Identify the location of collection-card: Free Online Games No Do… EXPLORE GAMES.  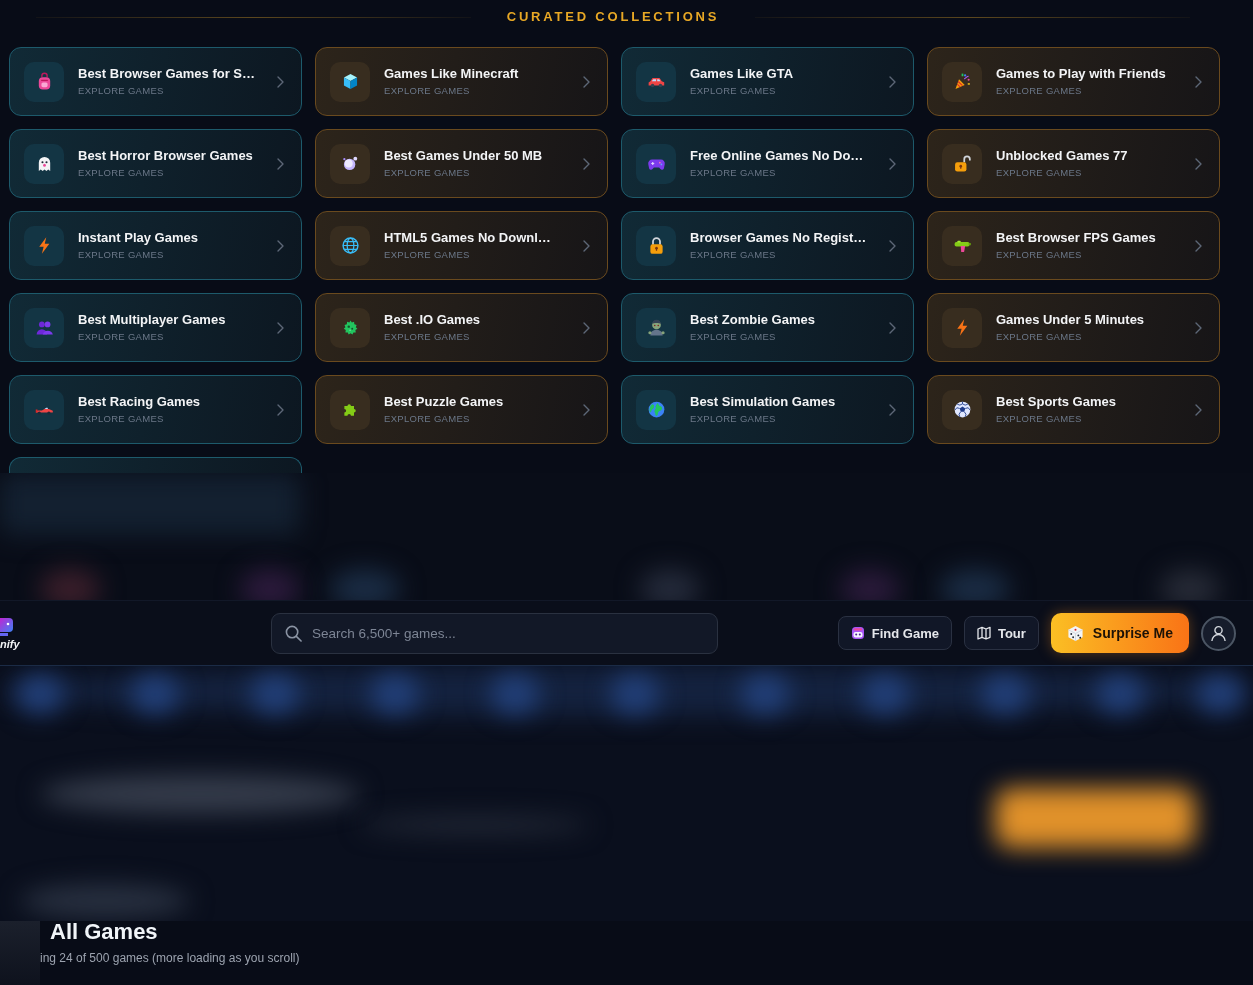
(767, 163).